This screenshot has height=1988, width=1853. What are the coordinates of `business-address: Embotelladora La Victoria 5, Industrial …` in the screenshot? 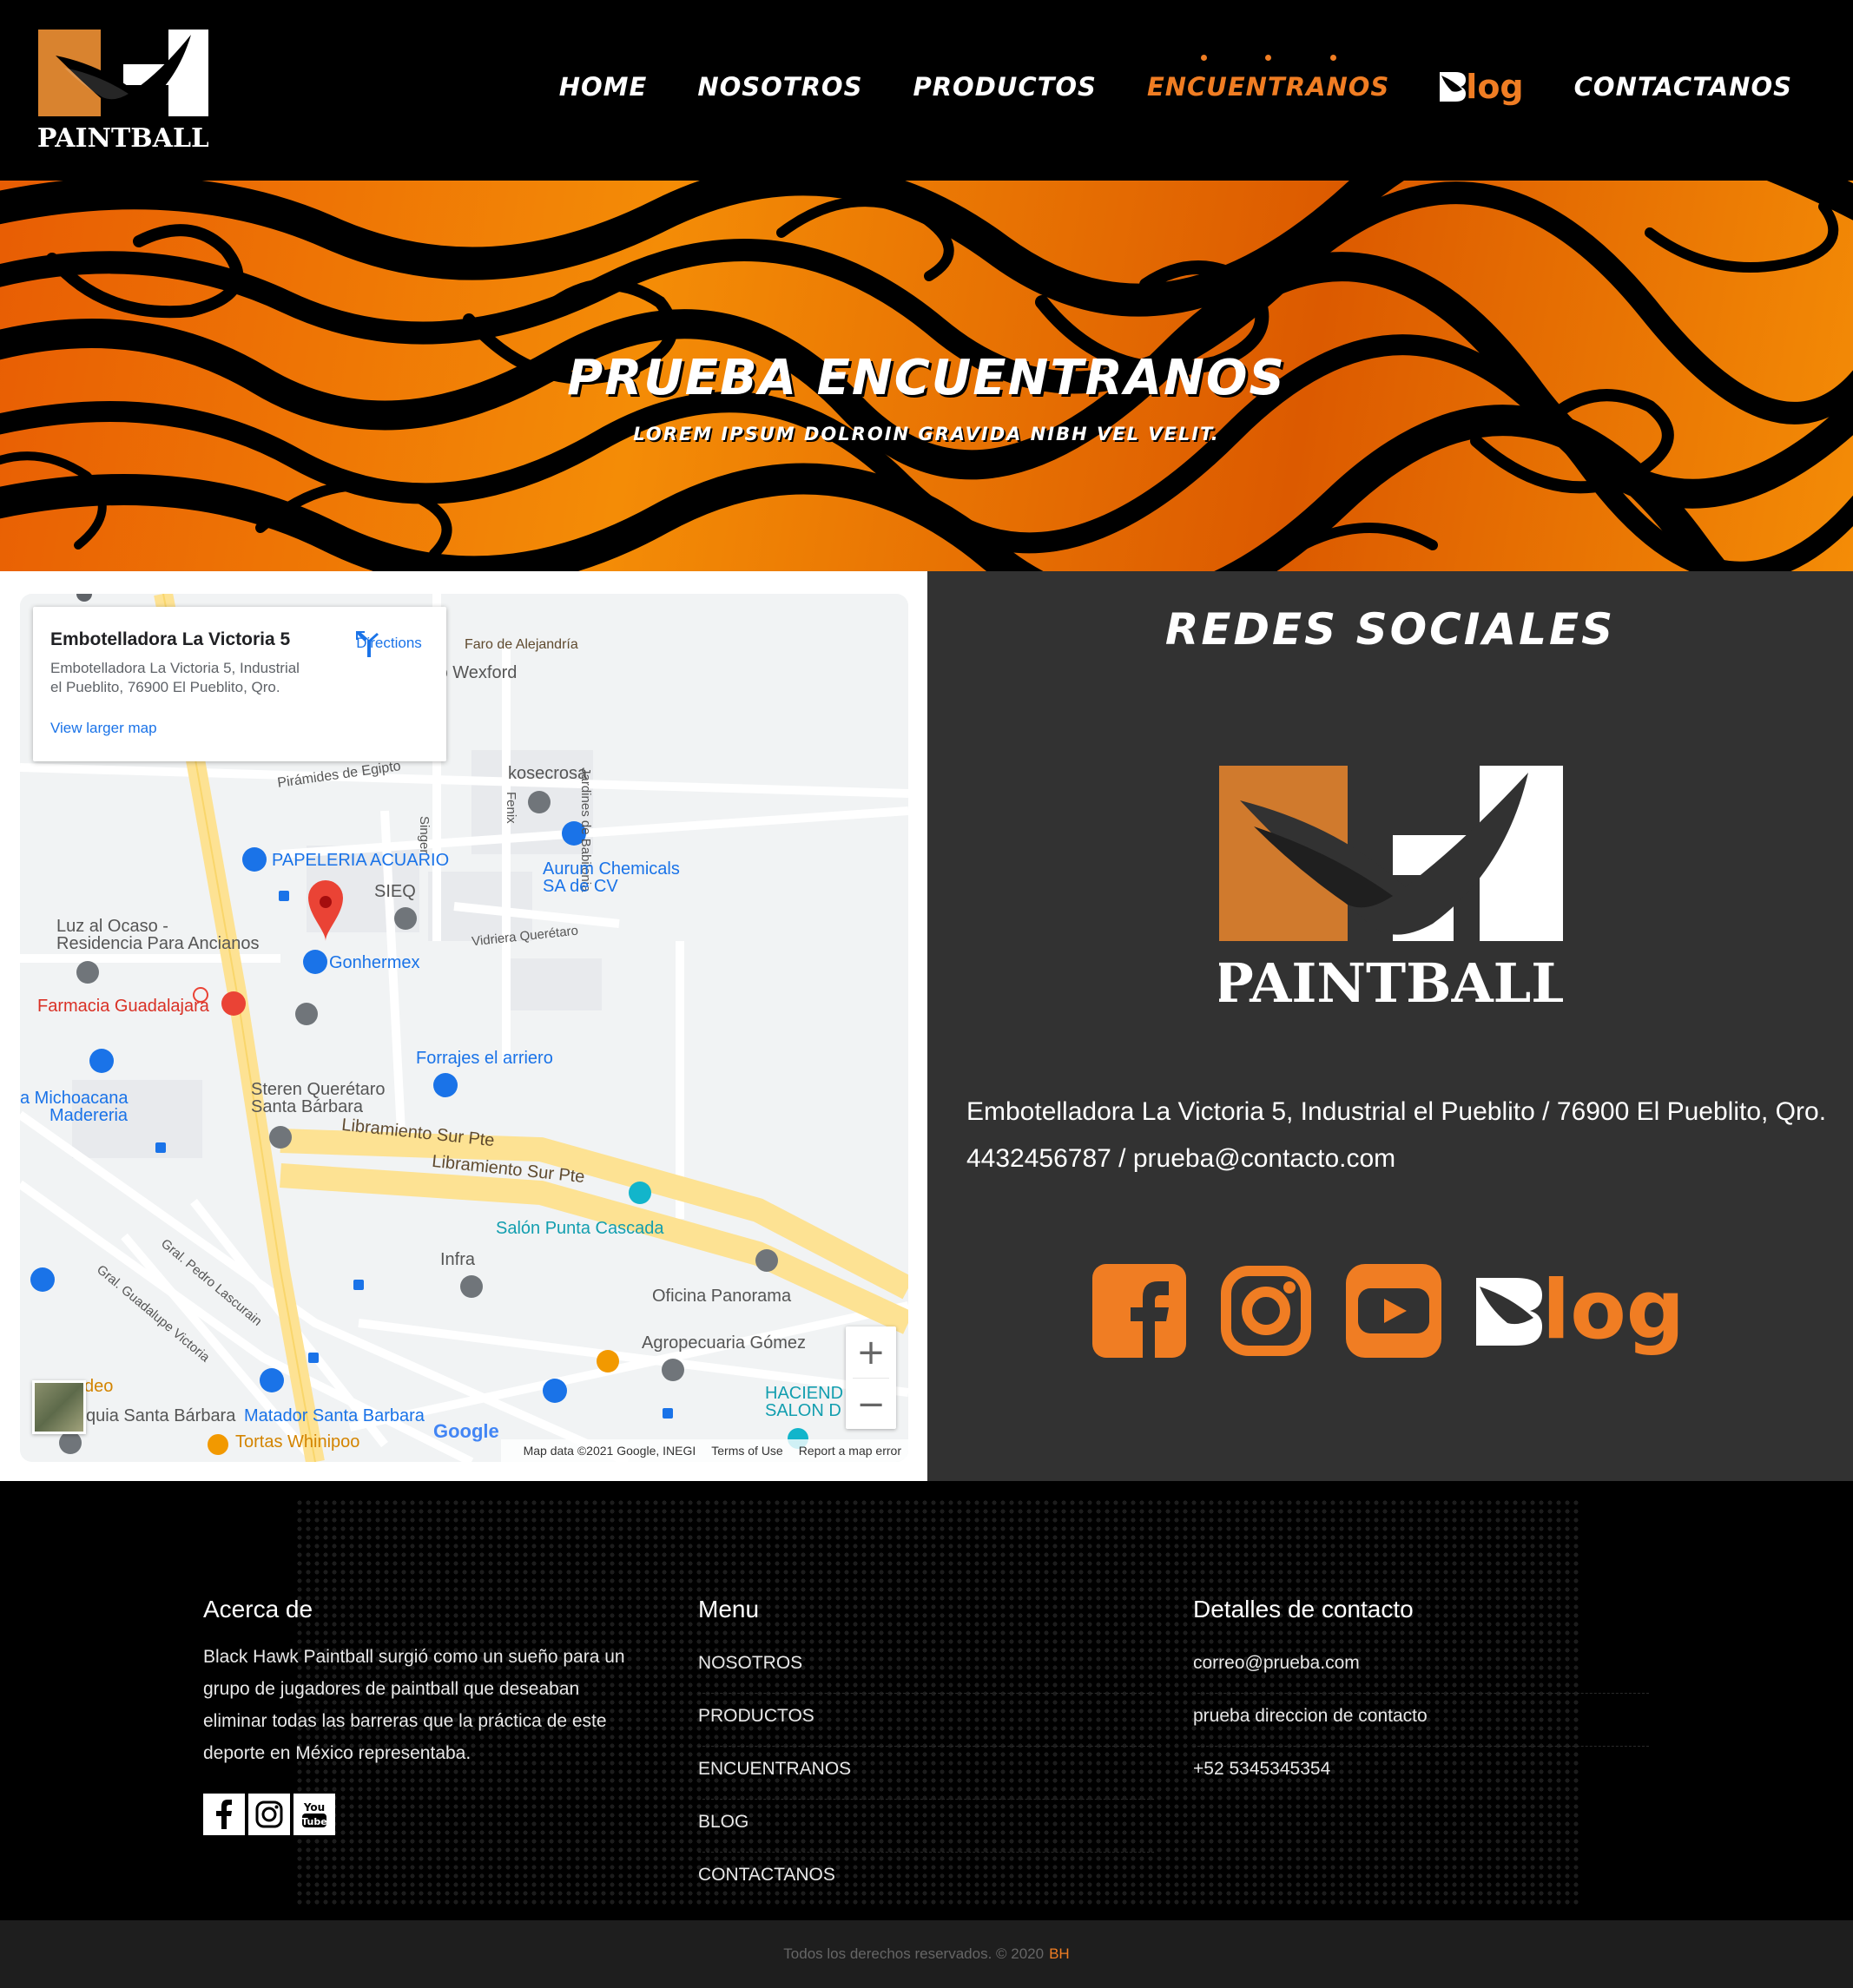 It's located at (1396, 1111).